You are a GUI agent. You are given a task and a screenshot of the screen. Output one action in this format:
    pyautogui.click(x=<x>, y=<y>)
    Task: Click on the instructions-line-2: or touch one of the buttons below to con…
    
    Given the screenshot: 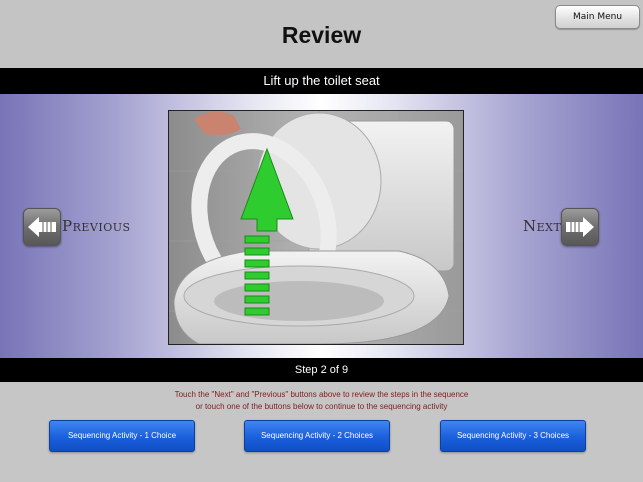 What is the action you would take?
    pyautogui.click(x=321, y=406)
    